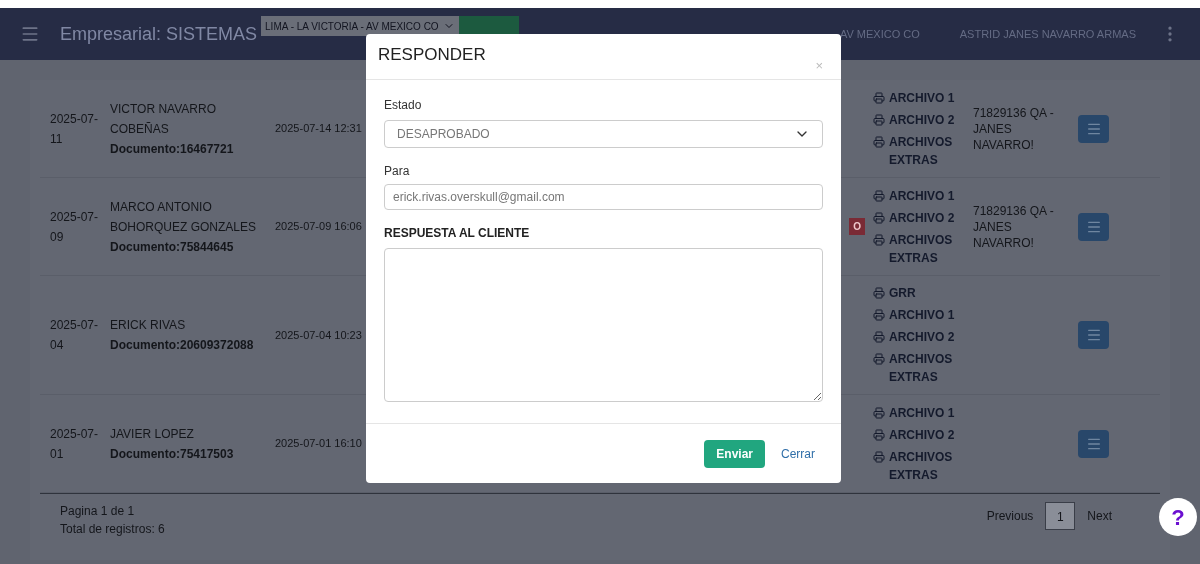 Image resolution: width=1200 pixels, height=564 pixels. Describe the element at coordinates (98, 511) in the screenshot. I see `page-info: Pagina 1 de 1` at that location.